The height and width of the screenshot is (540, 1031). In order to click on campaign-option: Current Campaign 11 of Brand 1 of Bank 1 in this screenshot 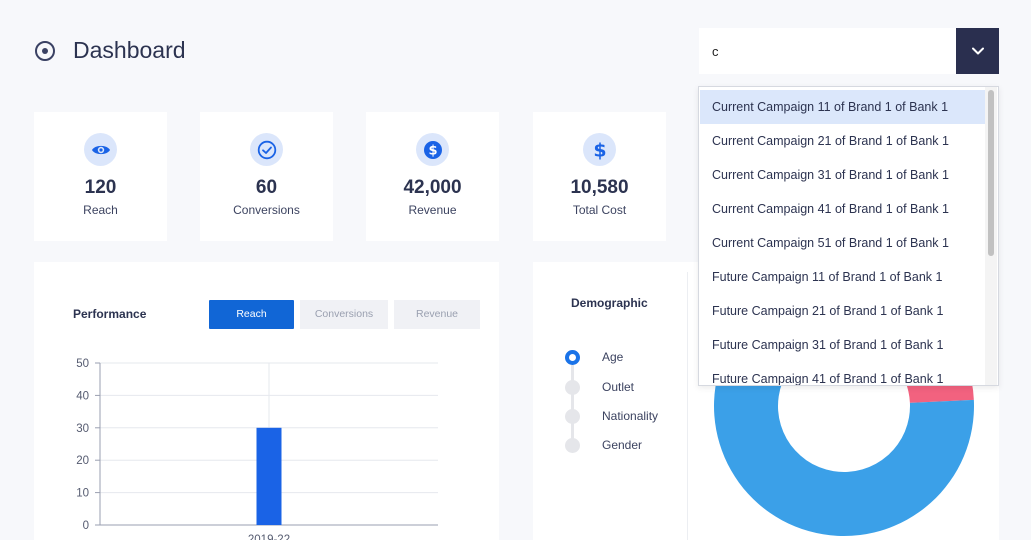, I will do `click(842, 107)`.